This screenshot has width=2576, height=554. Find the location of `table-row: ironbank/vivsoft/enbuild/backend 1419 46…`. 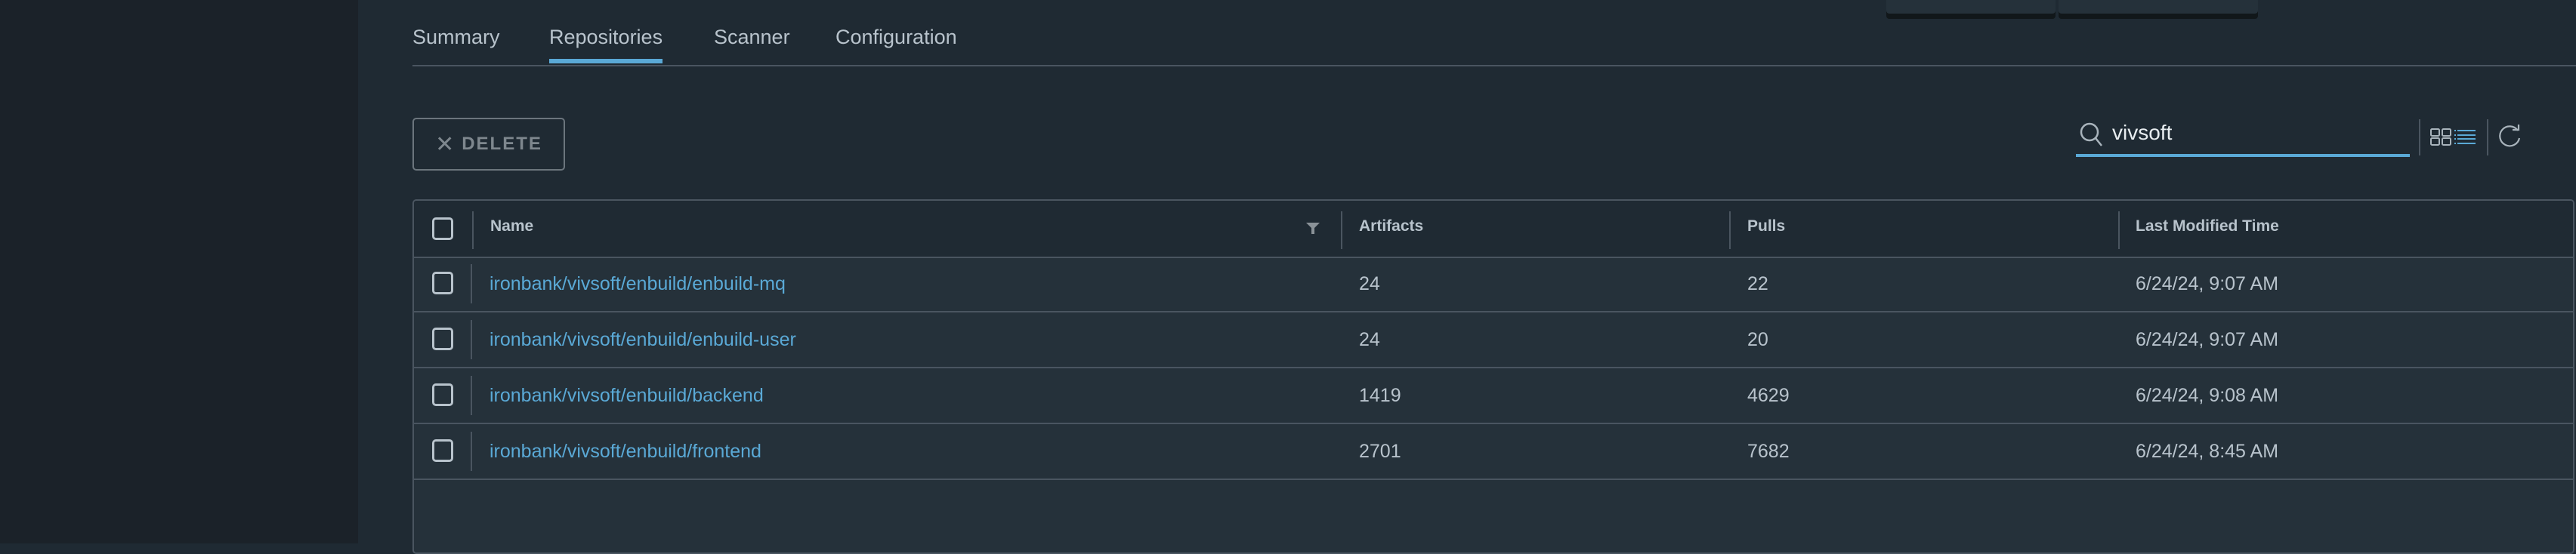

table-row: ironbank/vivsoft/enbuild/backend 1419 46… is located at coordinates (1493, 396).